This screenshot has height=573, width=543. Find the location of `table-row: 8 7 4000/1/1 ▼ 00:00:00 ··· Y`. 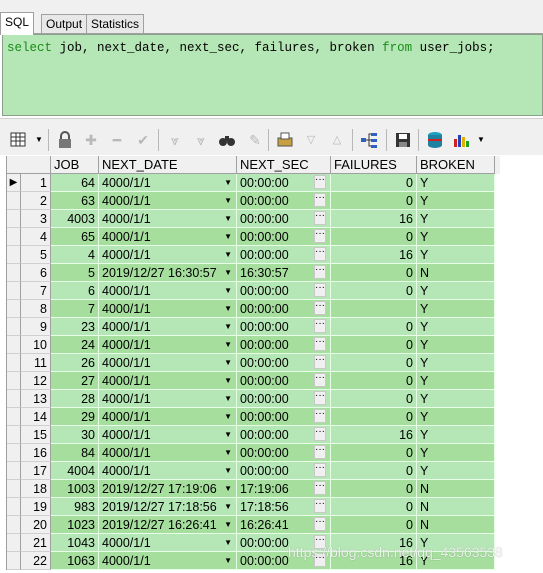

table-row: 8 7 4000/1/1 ▼ 00:00:00 ··· Y is located at coordinates (253, 309).